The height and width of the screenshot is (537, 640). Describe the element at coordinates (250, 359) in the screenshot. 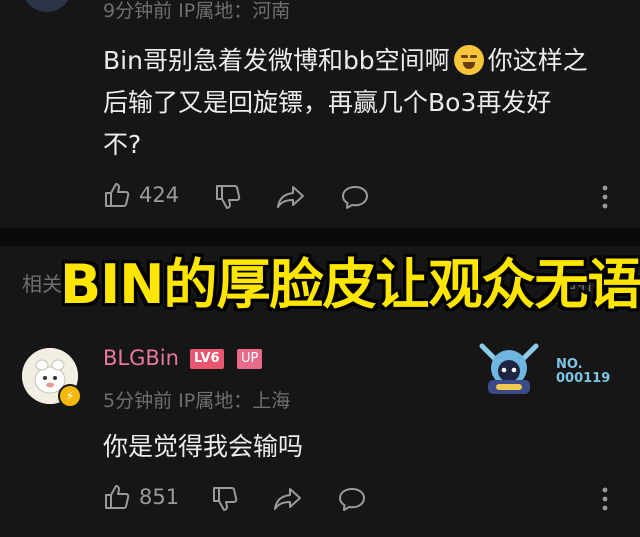

I see `up-badge: UP` at that location.